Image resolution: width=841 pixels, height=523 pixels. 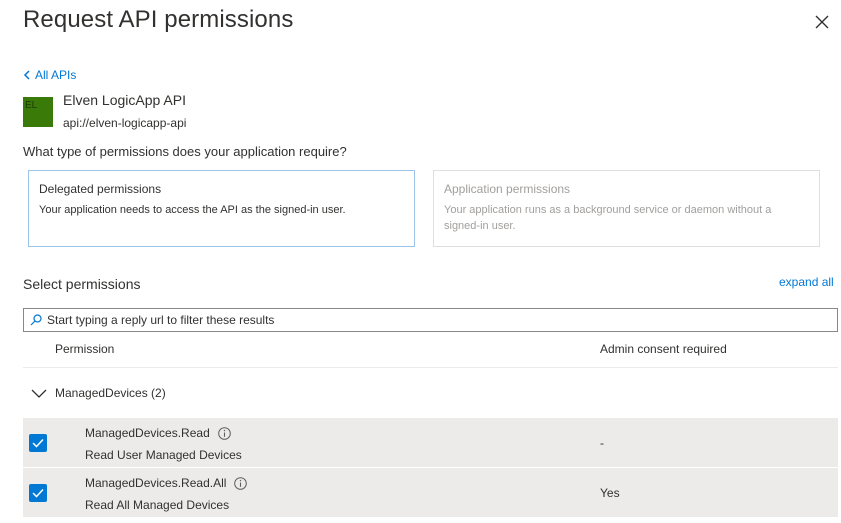 I want to click on all-apis-label: All APIs, so click(x=56, y=75).